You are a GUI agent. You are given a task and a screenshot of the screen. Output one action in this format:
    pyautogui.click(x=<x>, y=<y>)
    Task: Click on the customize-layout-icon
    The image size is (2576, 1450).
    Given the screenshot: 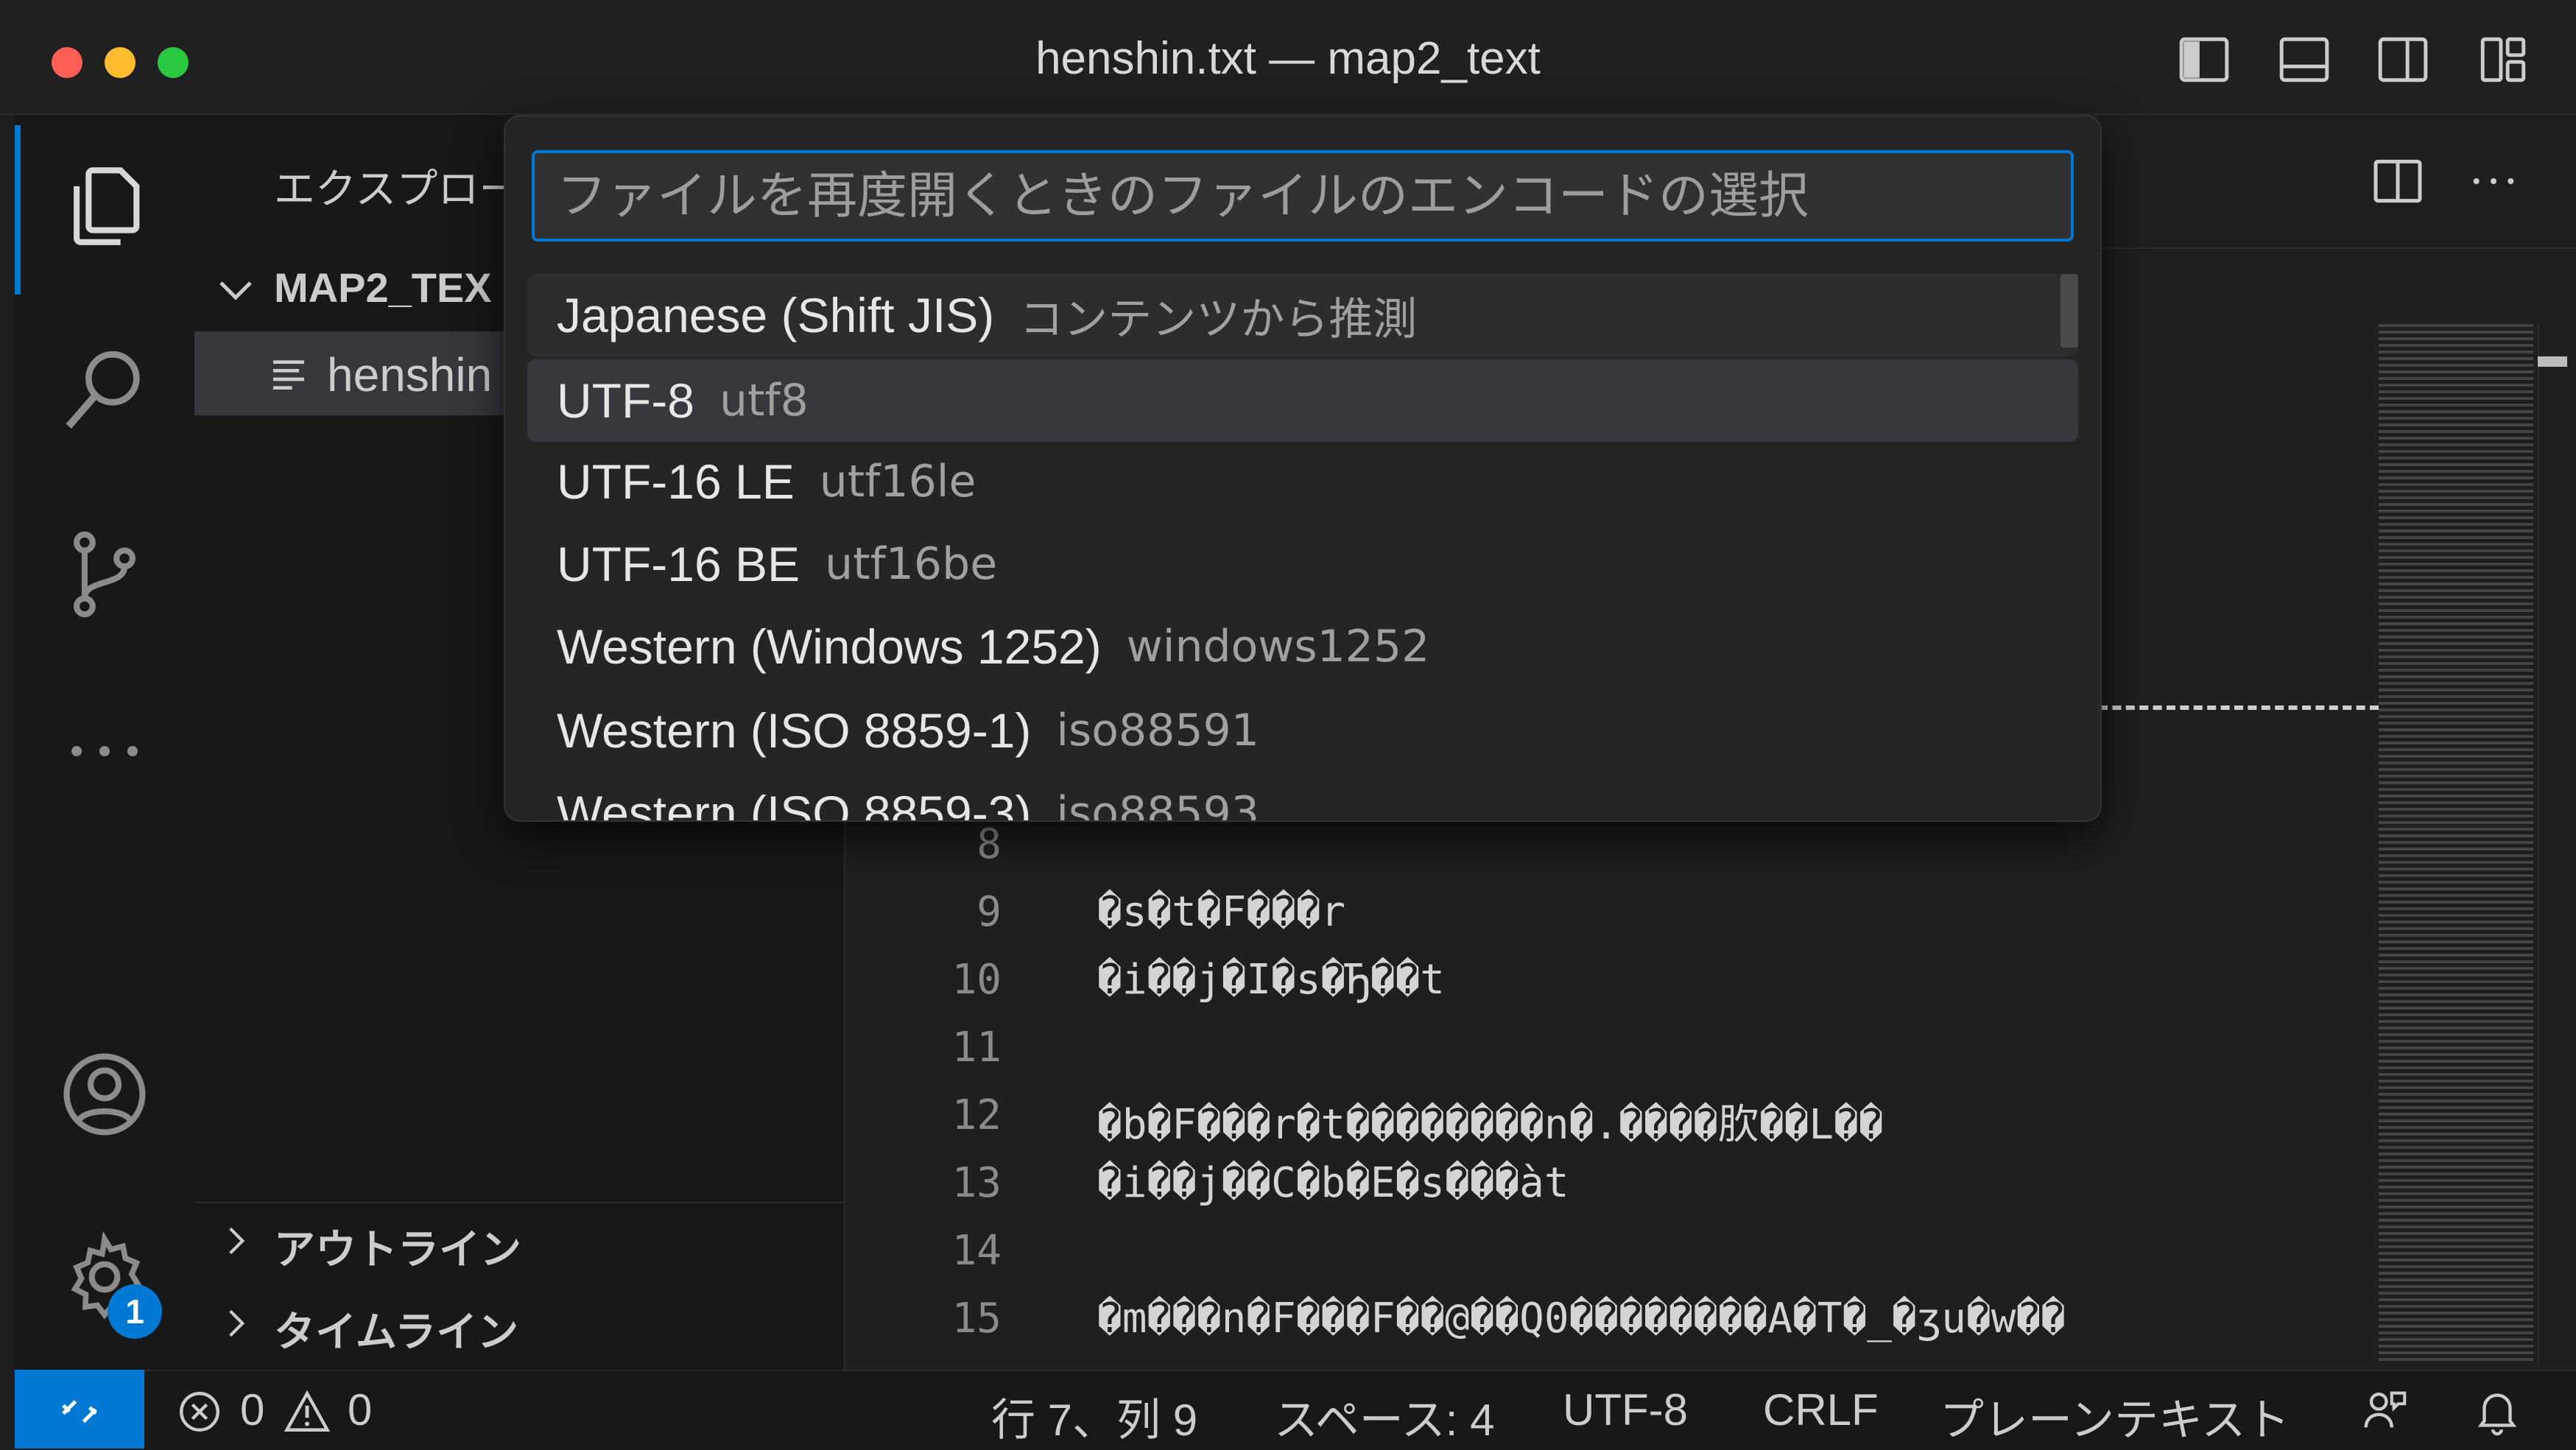 What is the action you would take?
    pyautogui.click(x=2503, y=60)
    